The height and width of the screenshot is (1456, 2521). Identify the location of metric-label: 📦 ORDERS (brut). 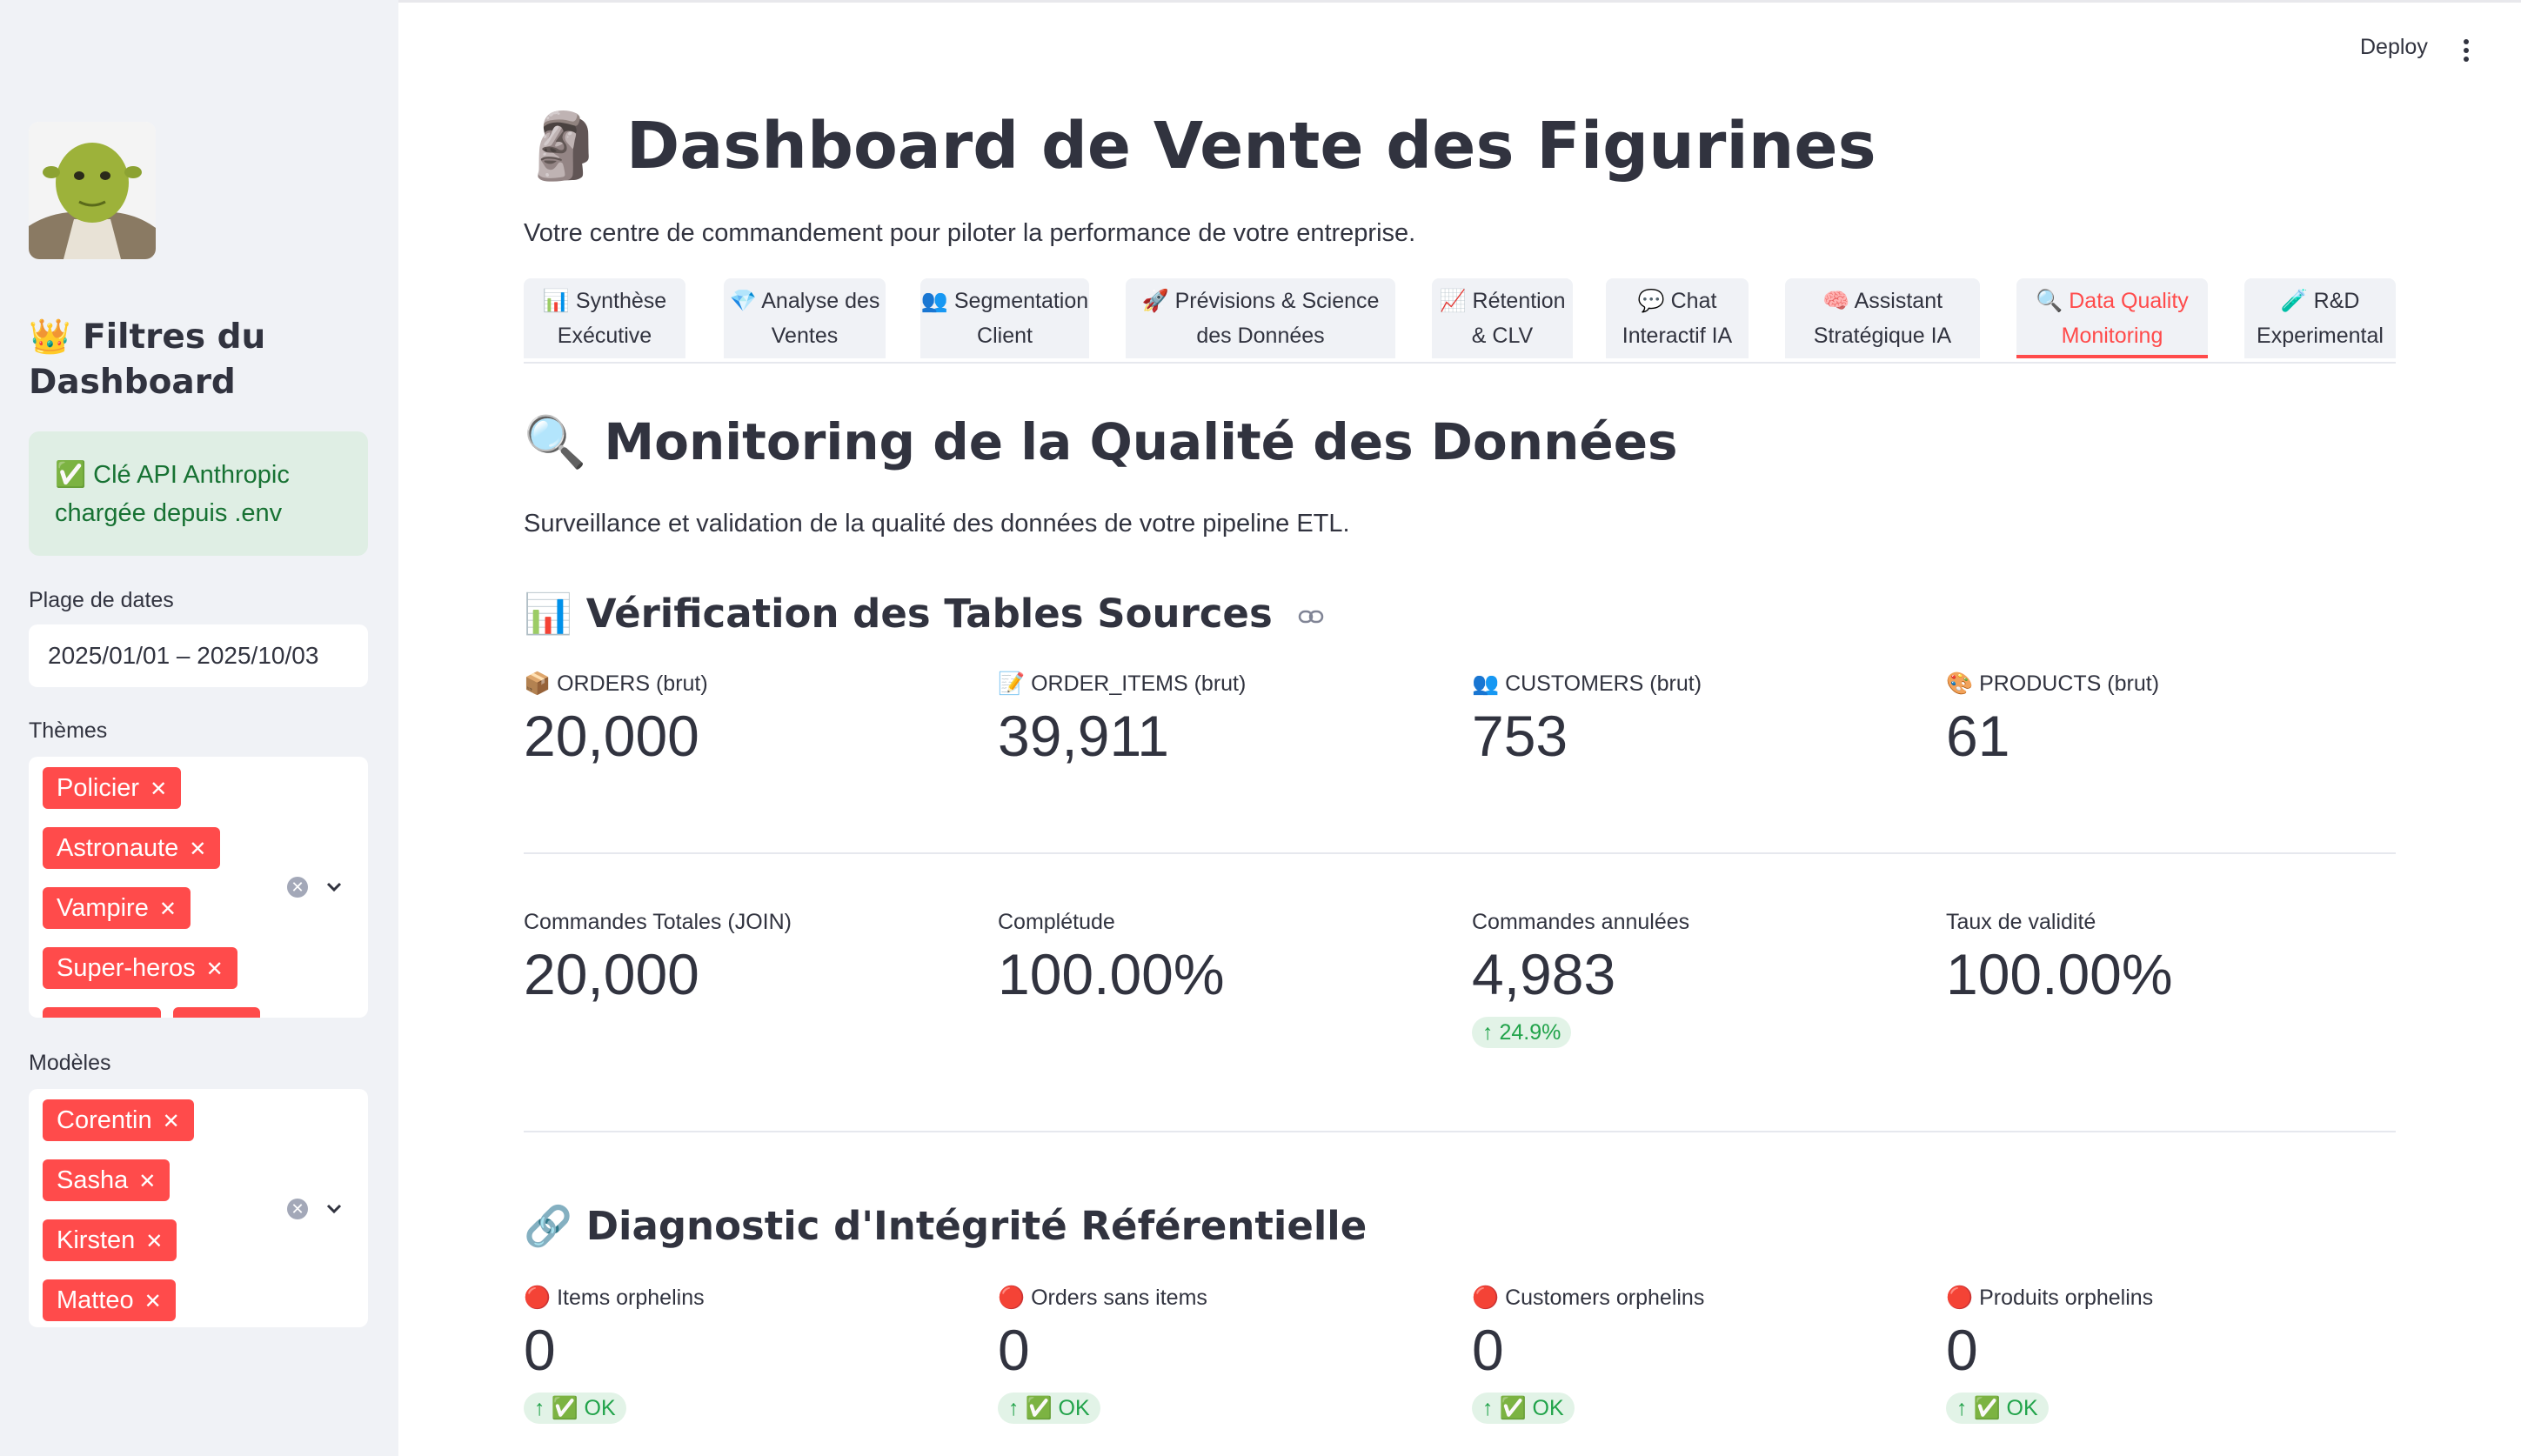
(616, 683).